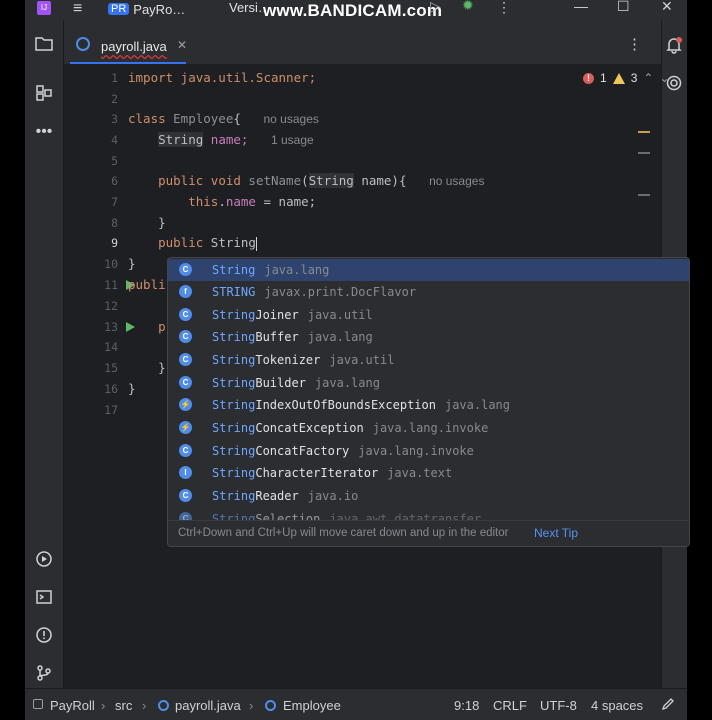  Describe the element at coordinates (270, 705) in the screenshot. I see `class-icon` at that location.